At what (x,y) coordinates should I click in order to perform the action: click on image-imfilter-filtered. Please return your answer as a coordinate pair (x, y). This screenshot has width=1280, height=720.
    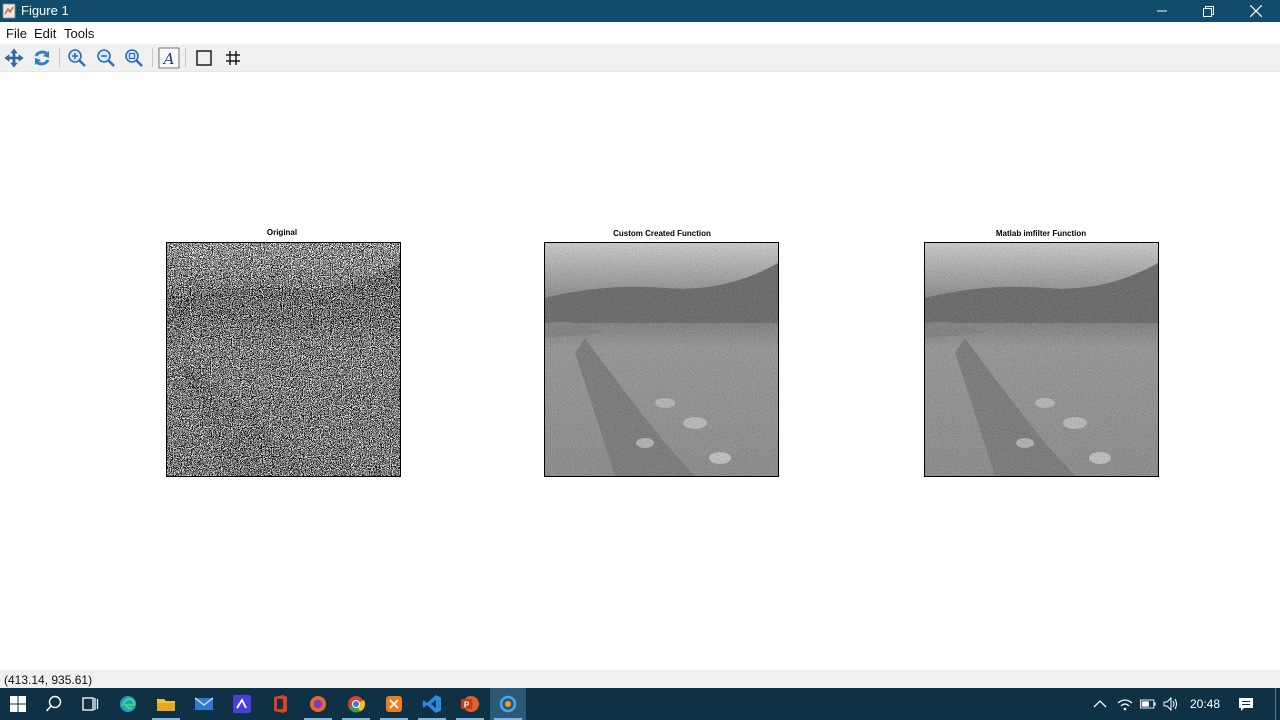
    Looking at the image, I should click on (1041, 359).